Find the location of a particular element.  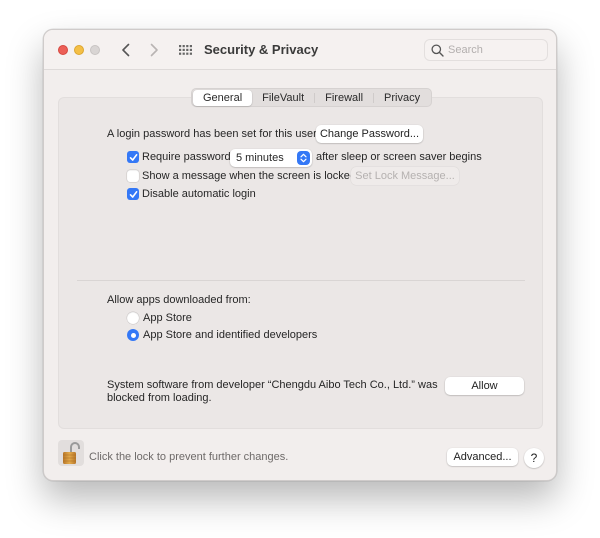

require-password-checkbox is located at coordinates (133, 157).